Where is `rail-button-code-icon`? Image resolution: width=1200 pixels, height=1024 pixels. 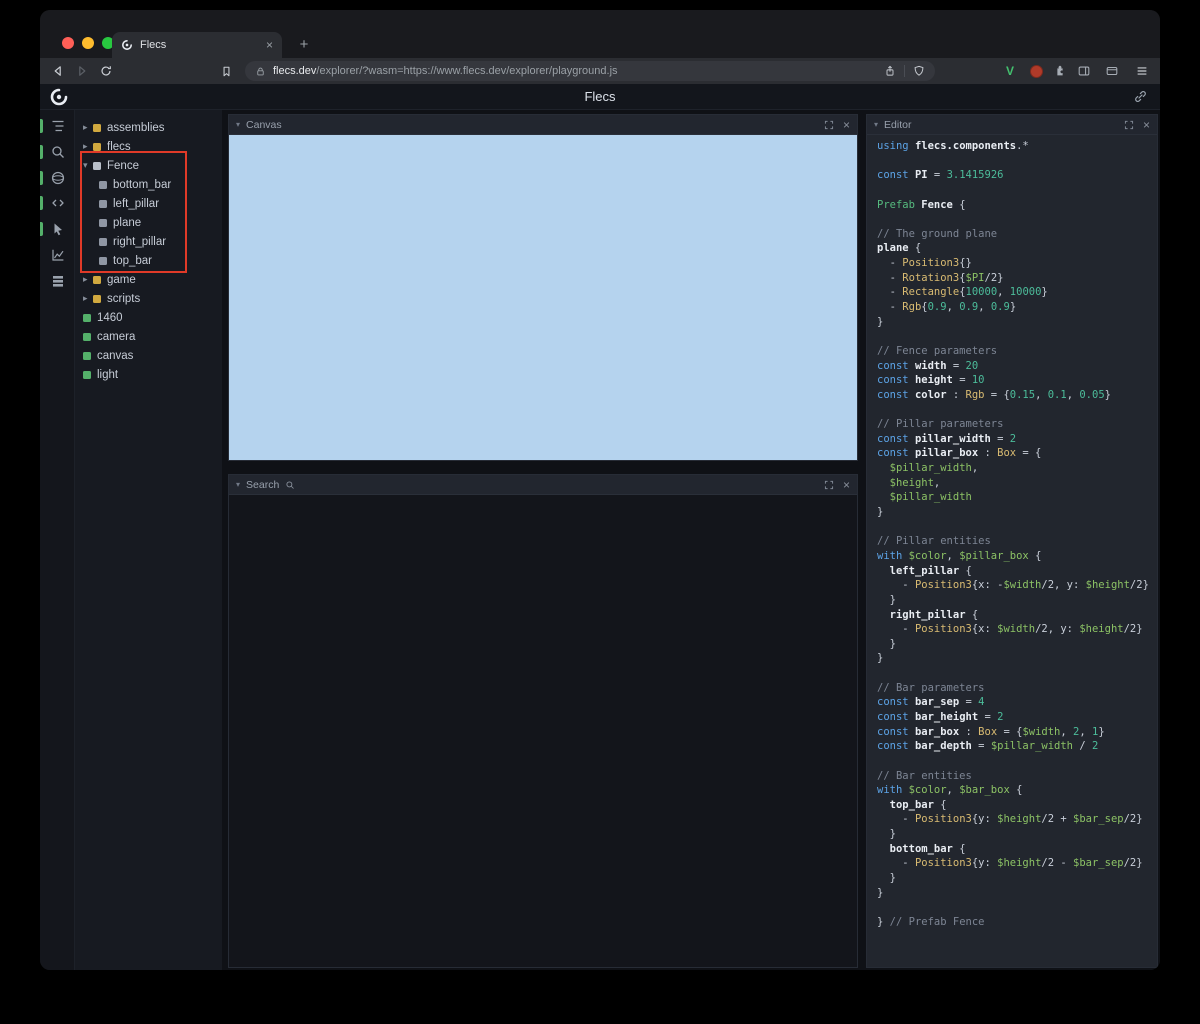 rail-button-code-icon is located at coordinates (57, 203).